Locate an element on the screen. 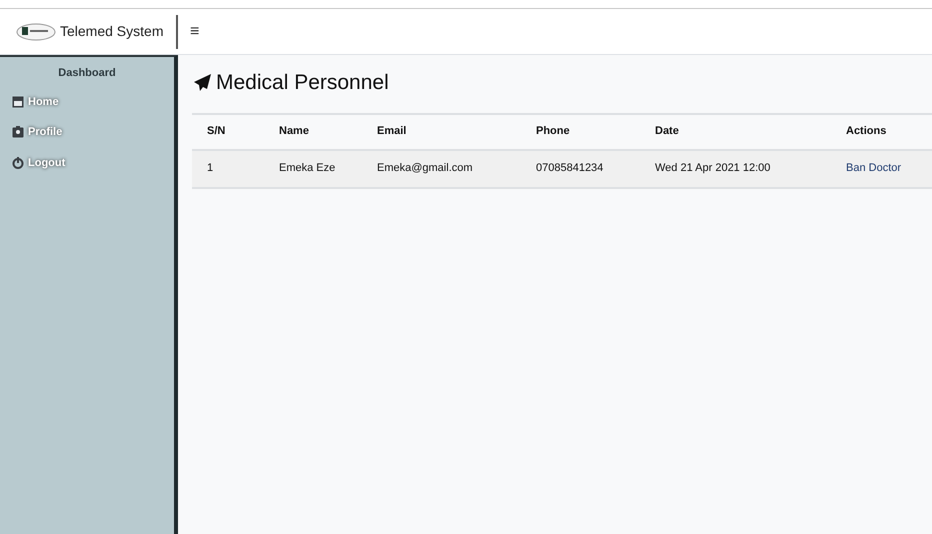 This screenshot has height=534, width=932. table-cell-text: 07085841234 is located at coordinates (569, 168).